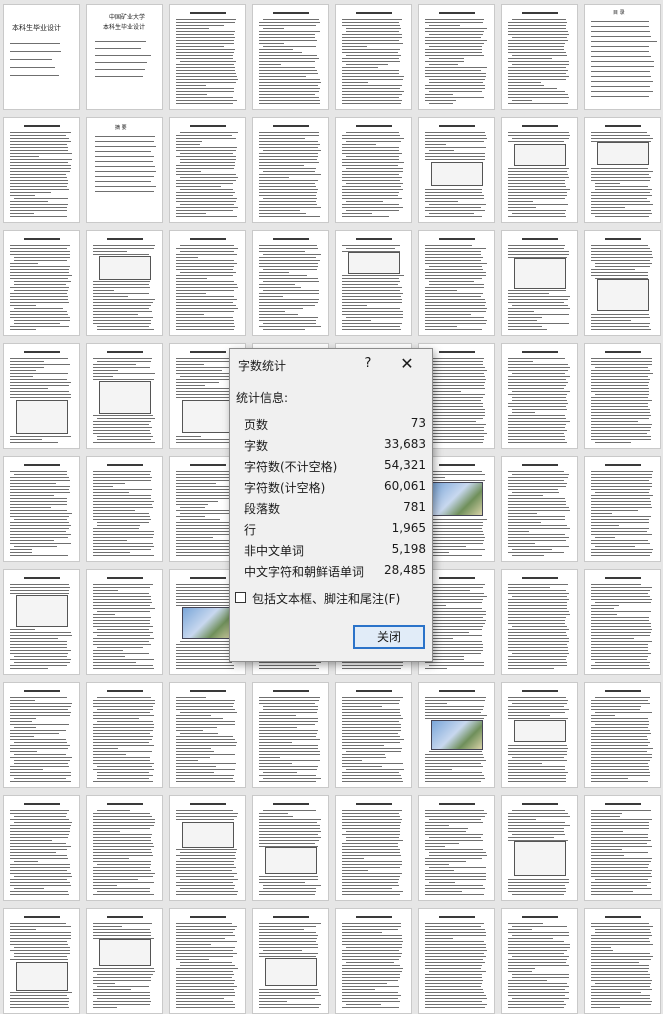  Describe the element at coordinates (326, 599) in the screenshot. I see `include-textboxes-label: 包括文本框、脚注和尾注(F)` at that location.